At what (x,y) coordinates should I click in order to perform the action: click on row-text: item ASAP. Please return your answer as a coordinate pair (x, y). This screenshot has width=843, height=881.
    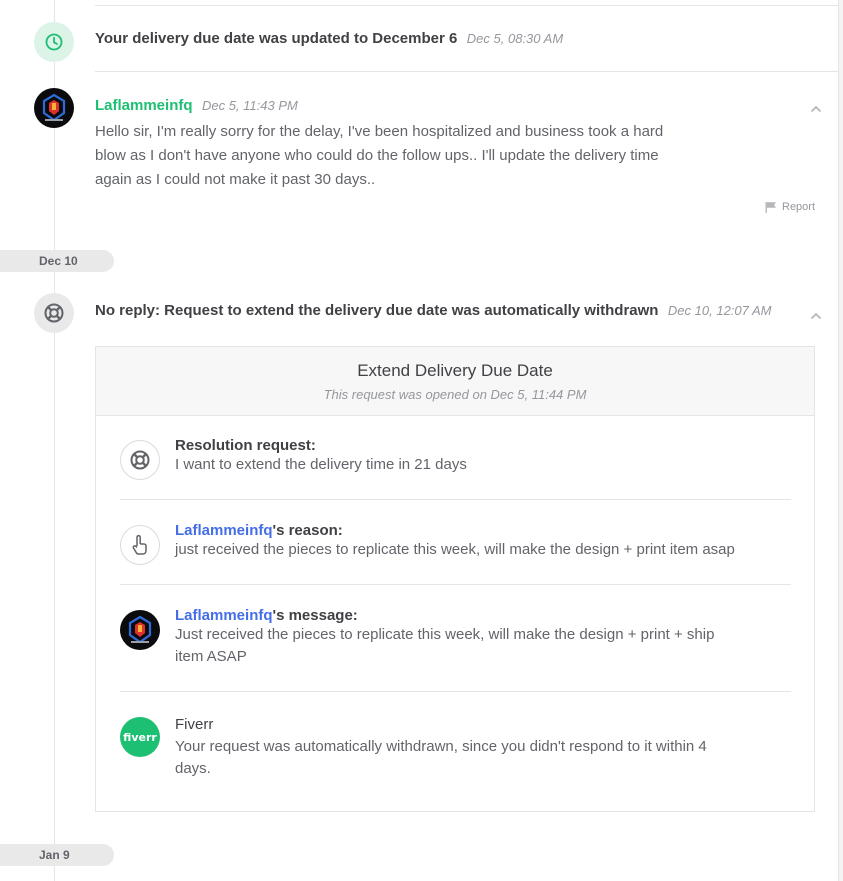
    Looking at the image, I should click on (211, 656).